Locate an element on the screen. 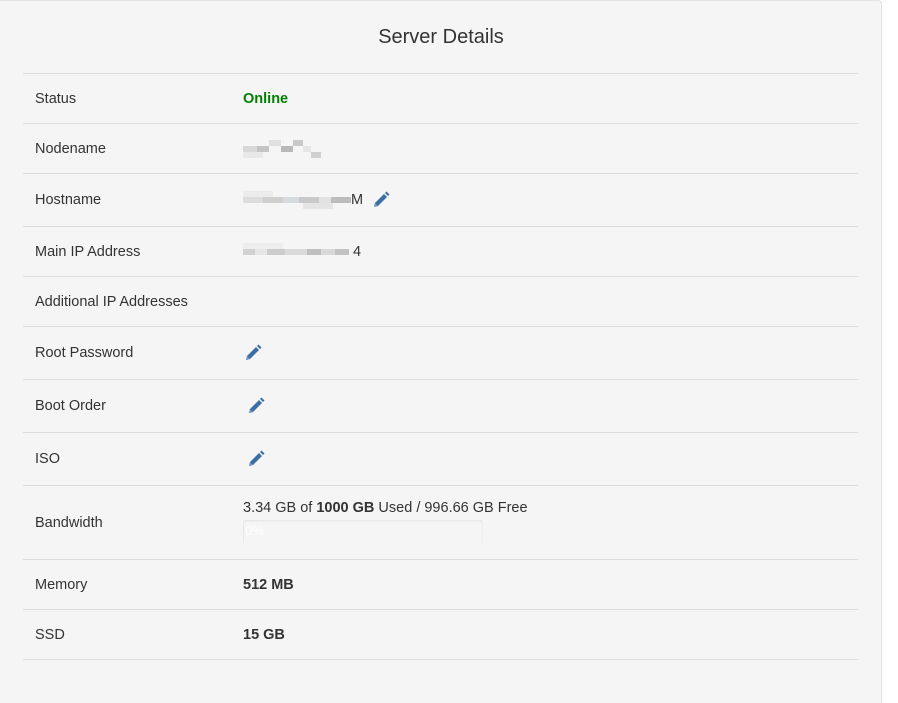 Image resolution: width=898 pixels, height=703 pixels. bandwidth-label: Bandwidth is located at coordinates (69, 522).